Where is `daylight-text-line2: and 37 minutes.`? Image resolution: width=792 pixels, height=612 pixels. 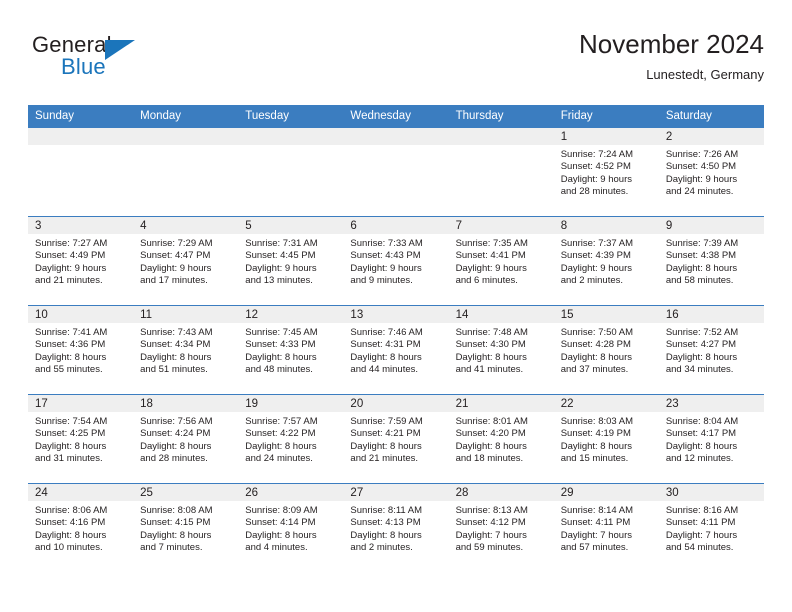 daylight-text-line2: and 37 minutes. is located at coordinates (594, 370).